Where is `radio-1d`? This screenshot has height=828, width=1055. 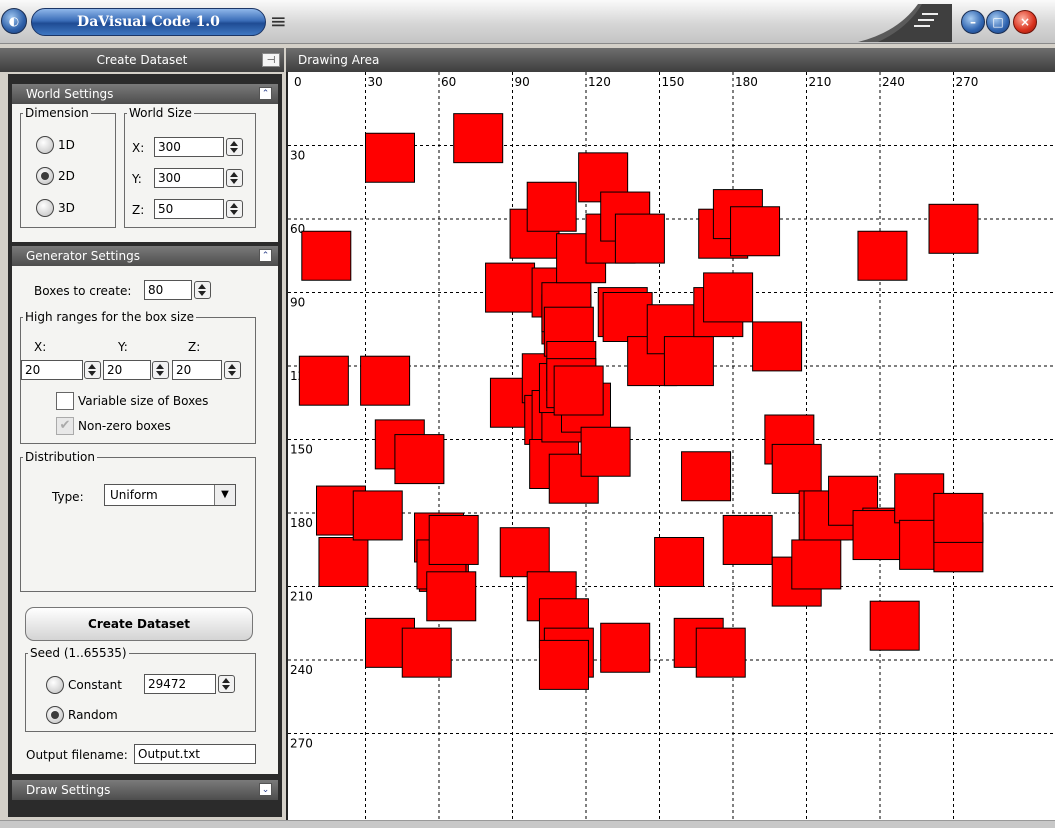 radio-1d is located at coordinates (45, 145).